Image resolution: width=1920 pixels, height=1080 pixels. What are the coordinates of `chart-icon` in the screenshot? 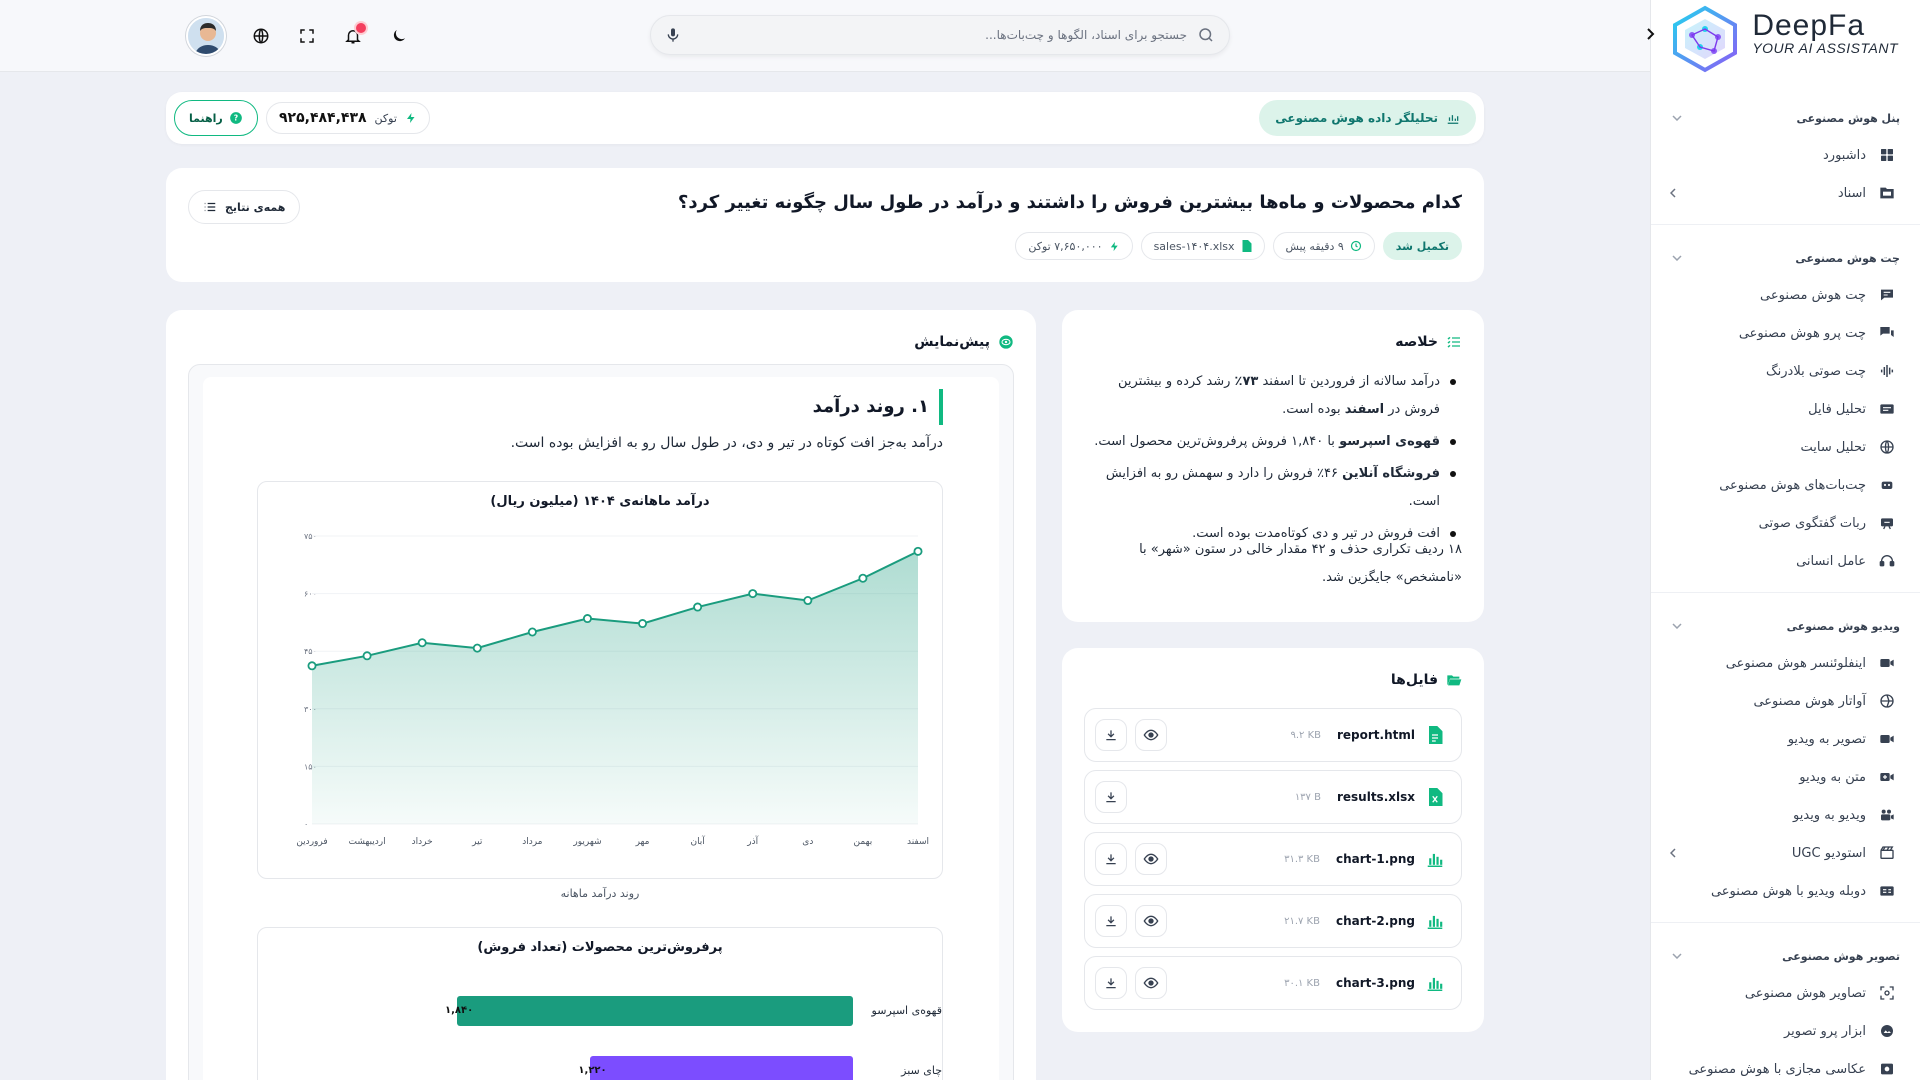 It's located at (1435, 859).